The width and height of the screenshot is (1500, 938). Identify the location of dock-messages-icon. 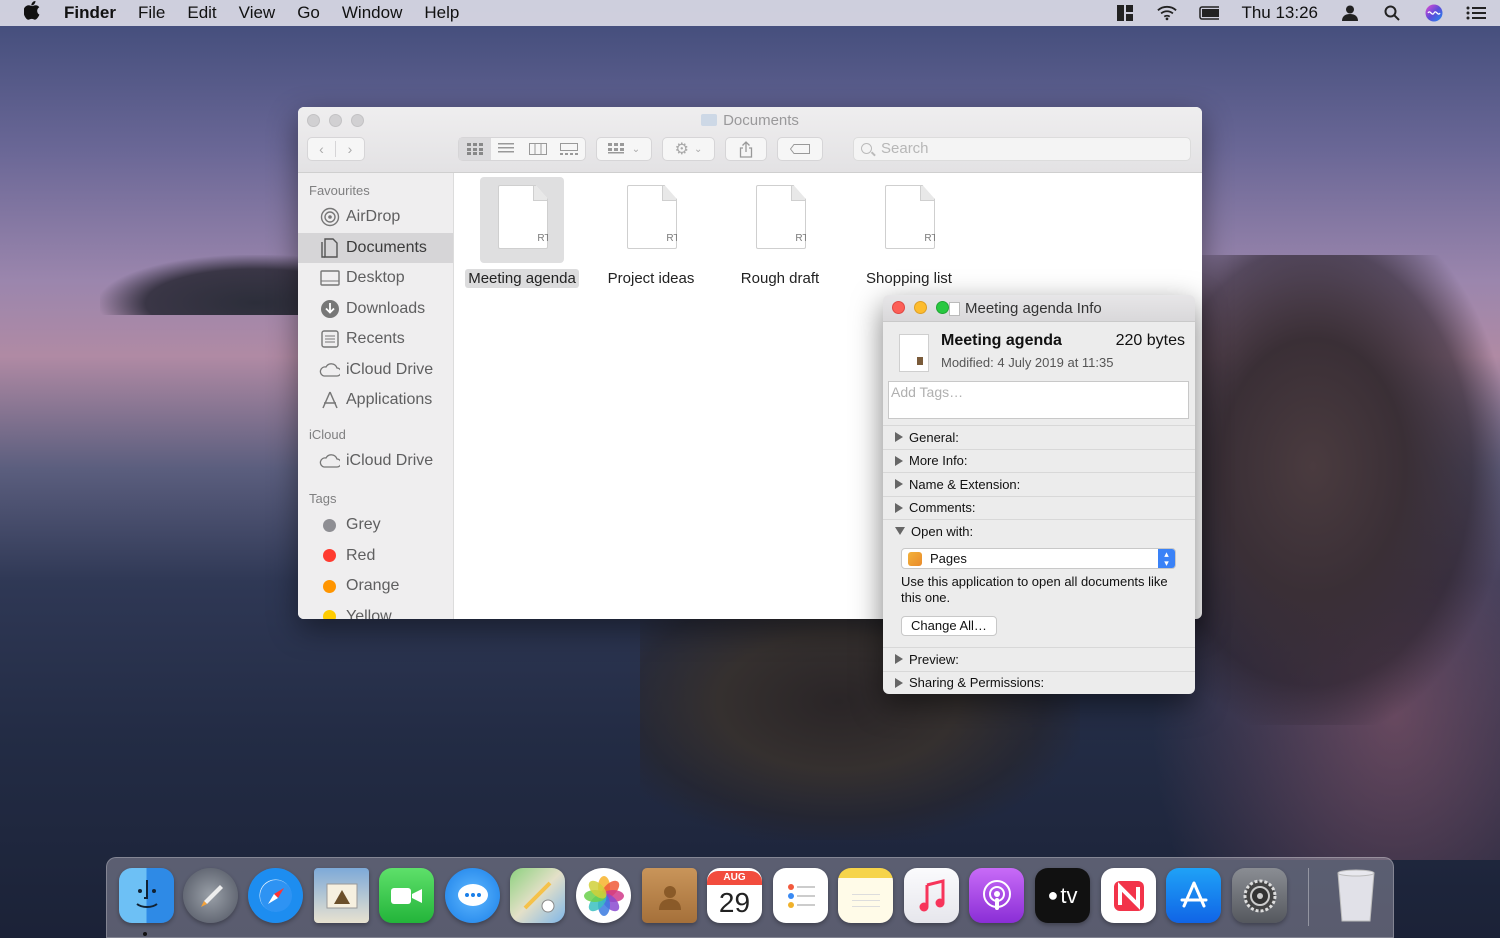
(472, 895).